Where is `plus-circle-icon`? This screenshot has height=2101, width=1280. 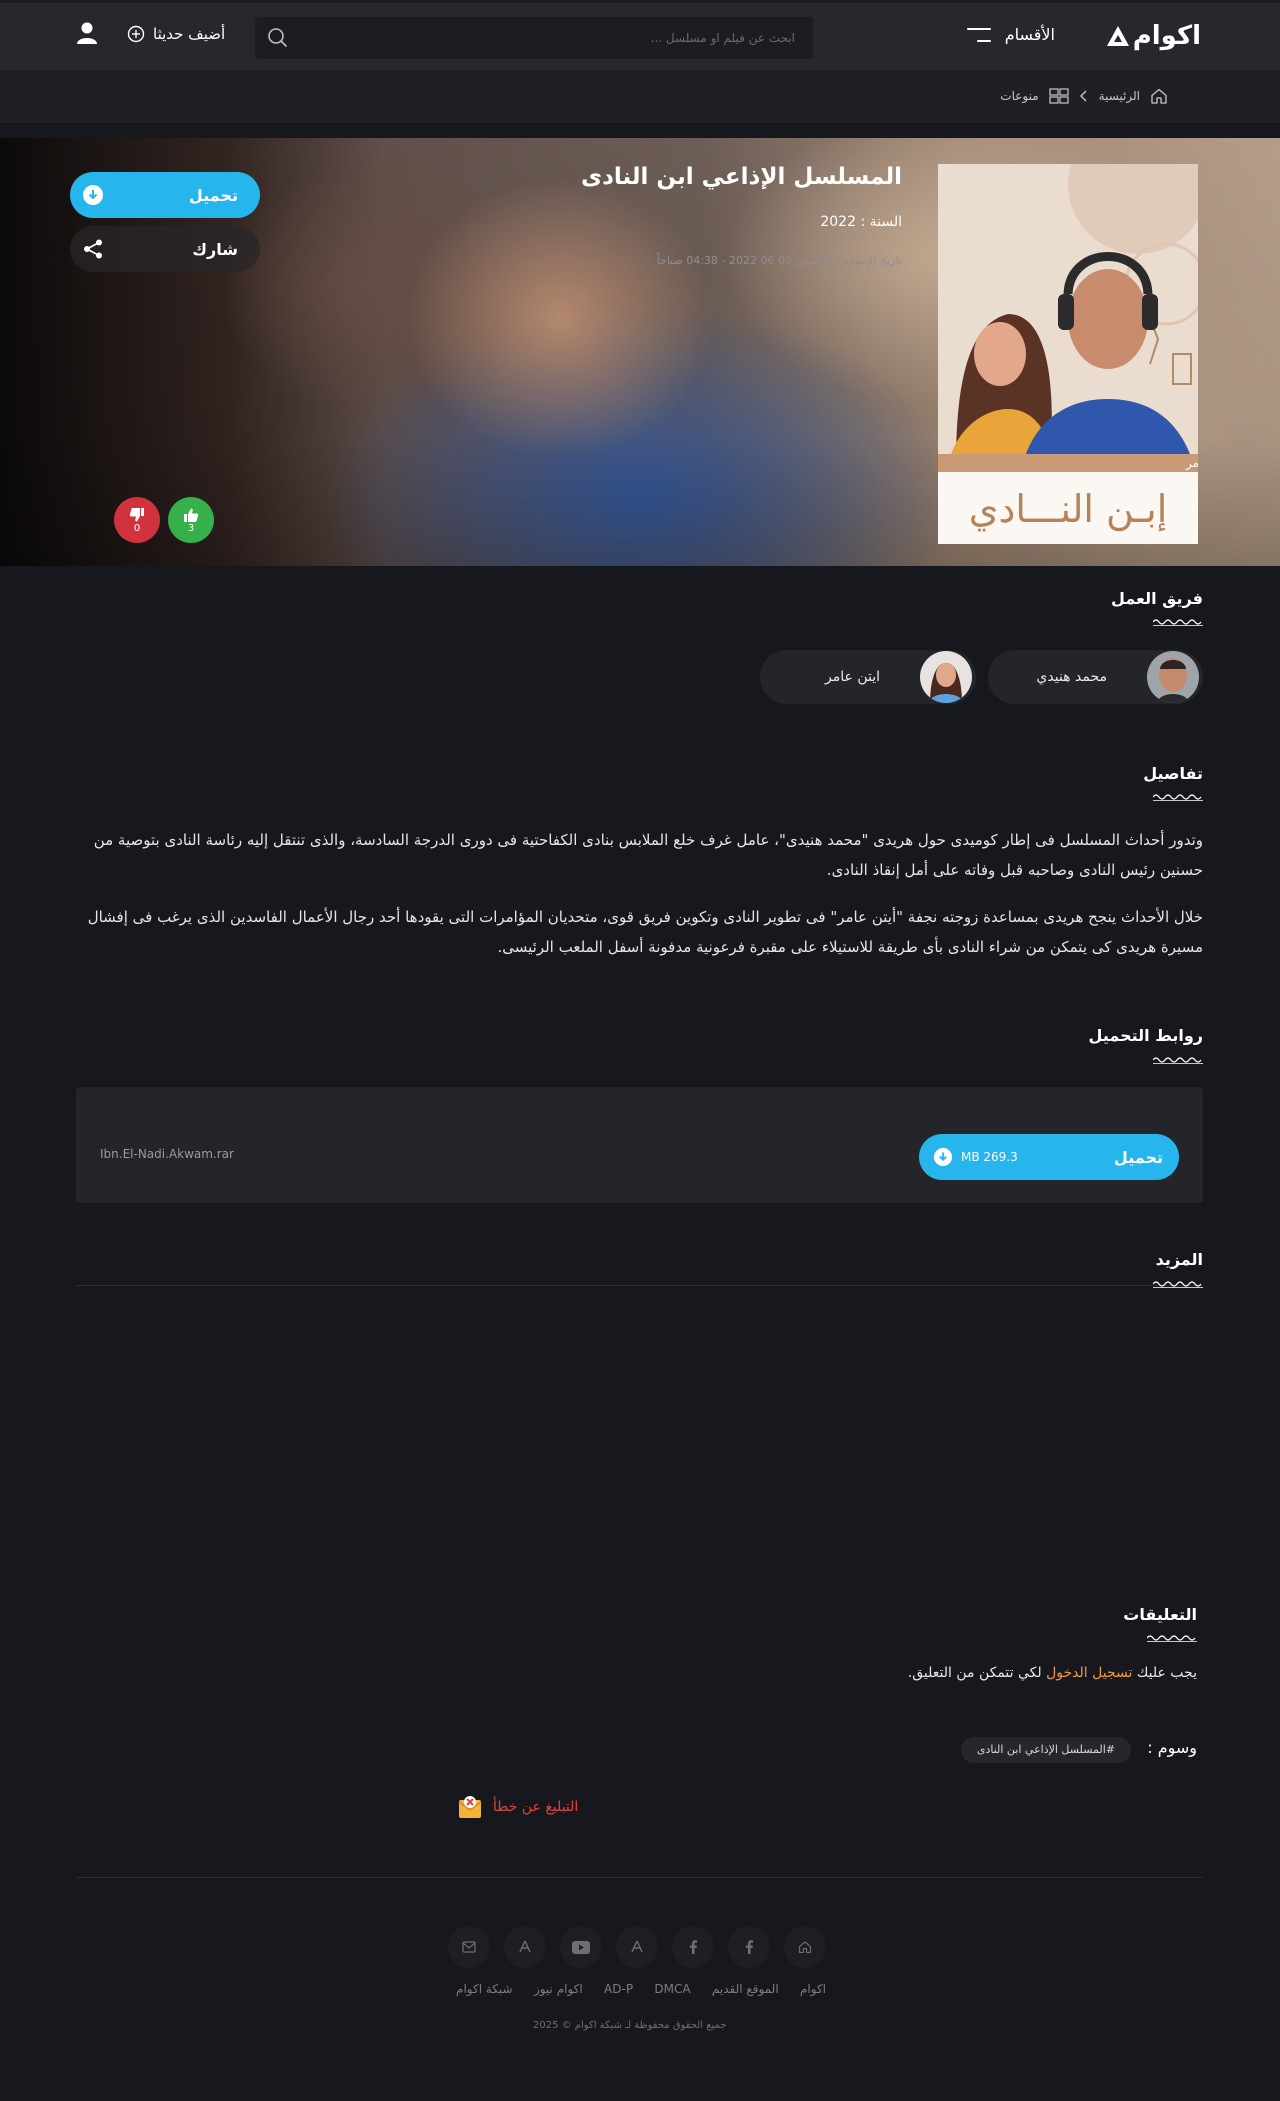 plus-circle-icon is located at coordinates (136, 34).